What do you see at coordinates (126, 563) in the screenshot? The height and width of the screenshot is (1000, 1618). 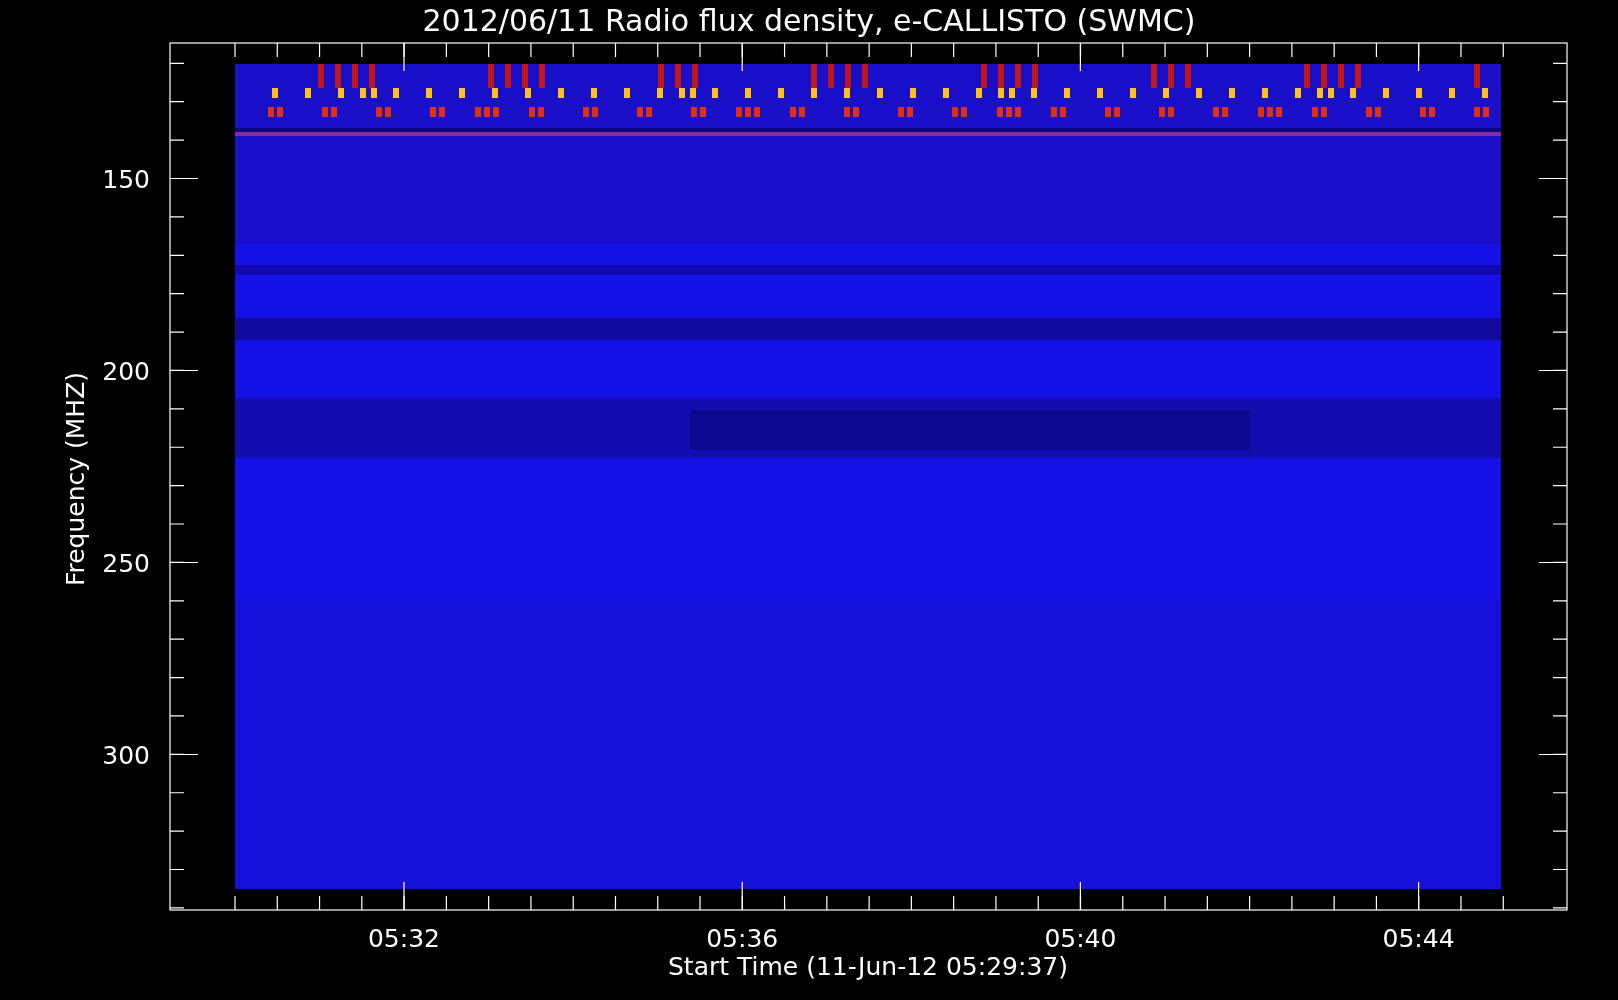 I see `axis-tick-label: 250` at bounding box center [126, 563].